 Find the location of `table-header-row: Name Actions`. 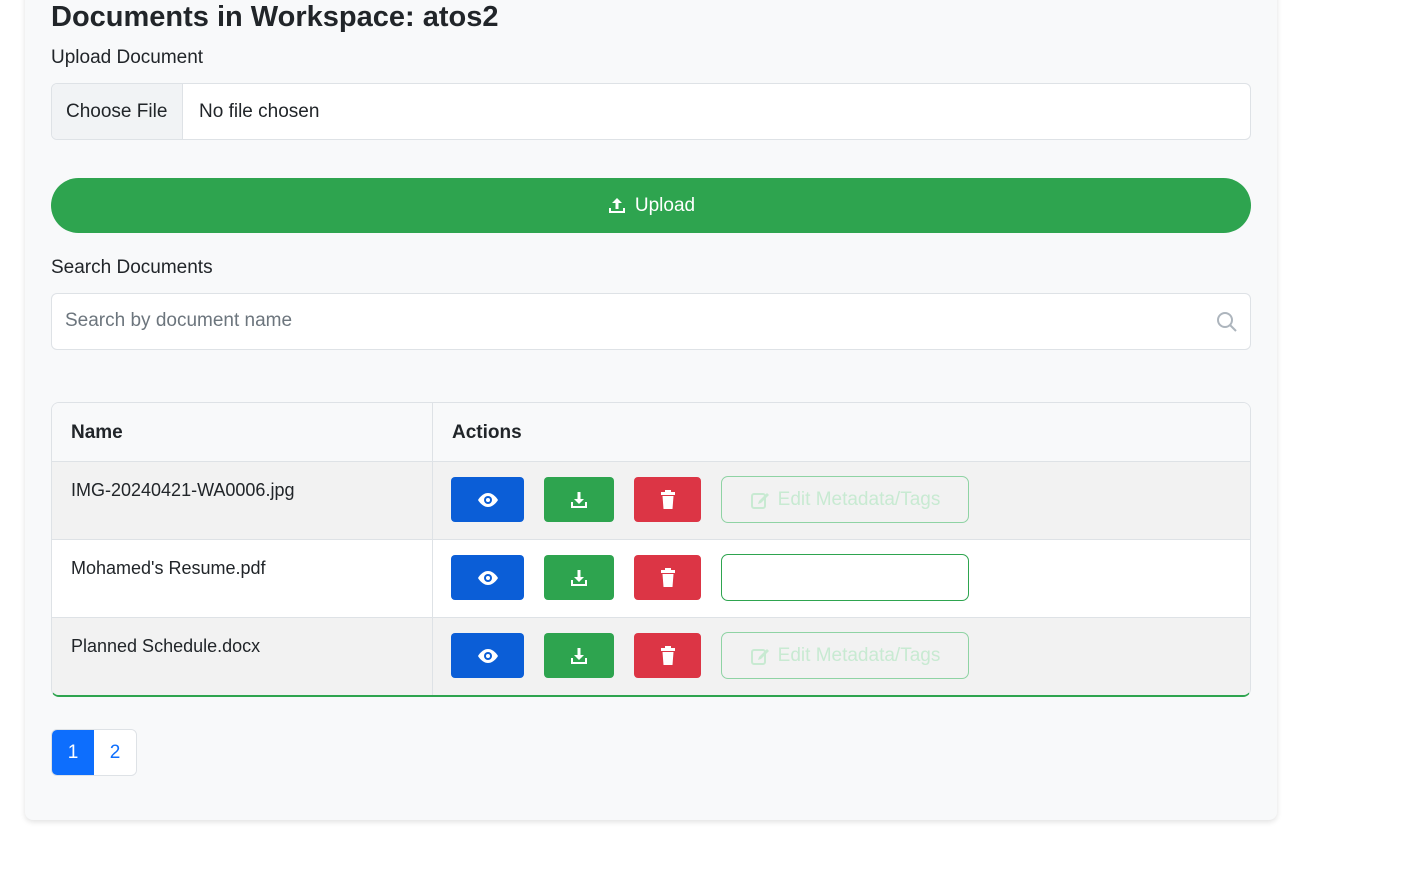

table-header-row: Name Actions is located at coordinates (651, 432).